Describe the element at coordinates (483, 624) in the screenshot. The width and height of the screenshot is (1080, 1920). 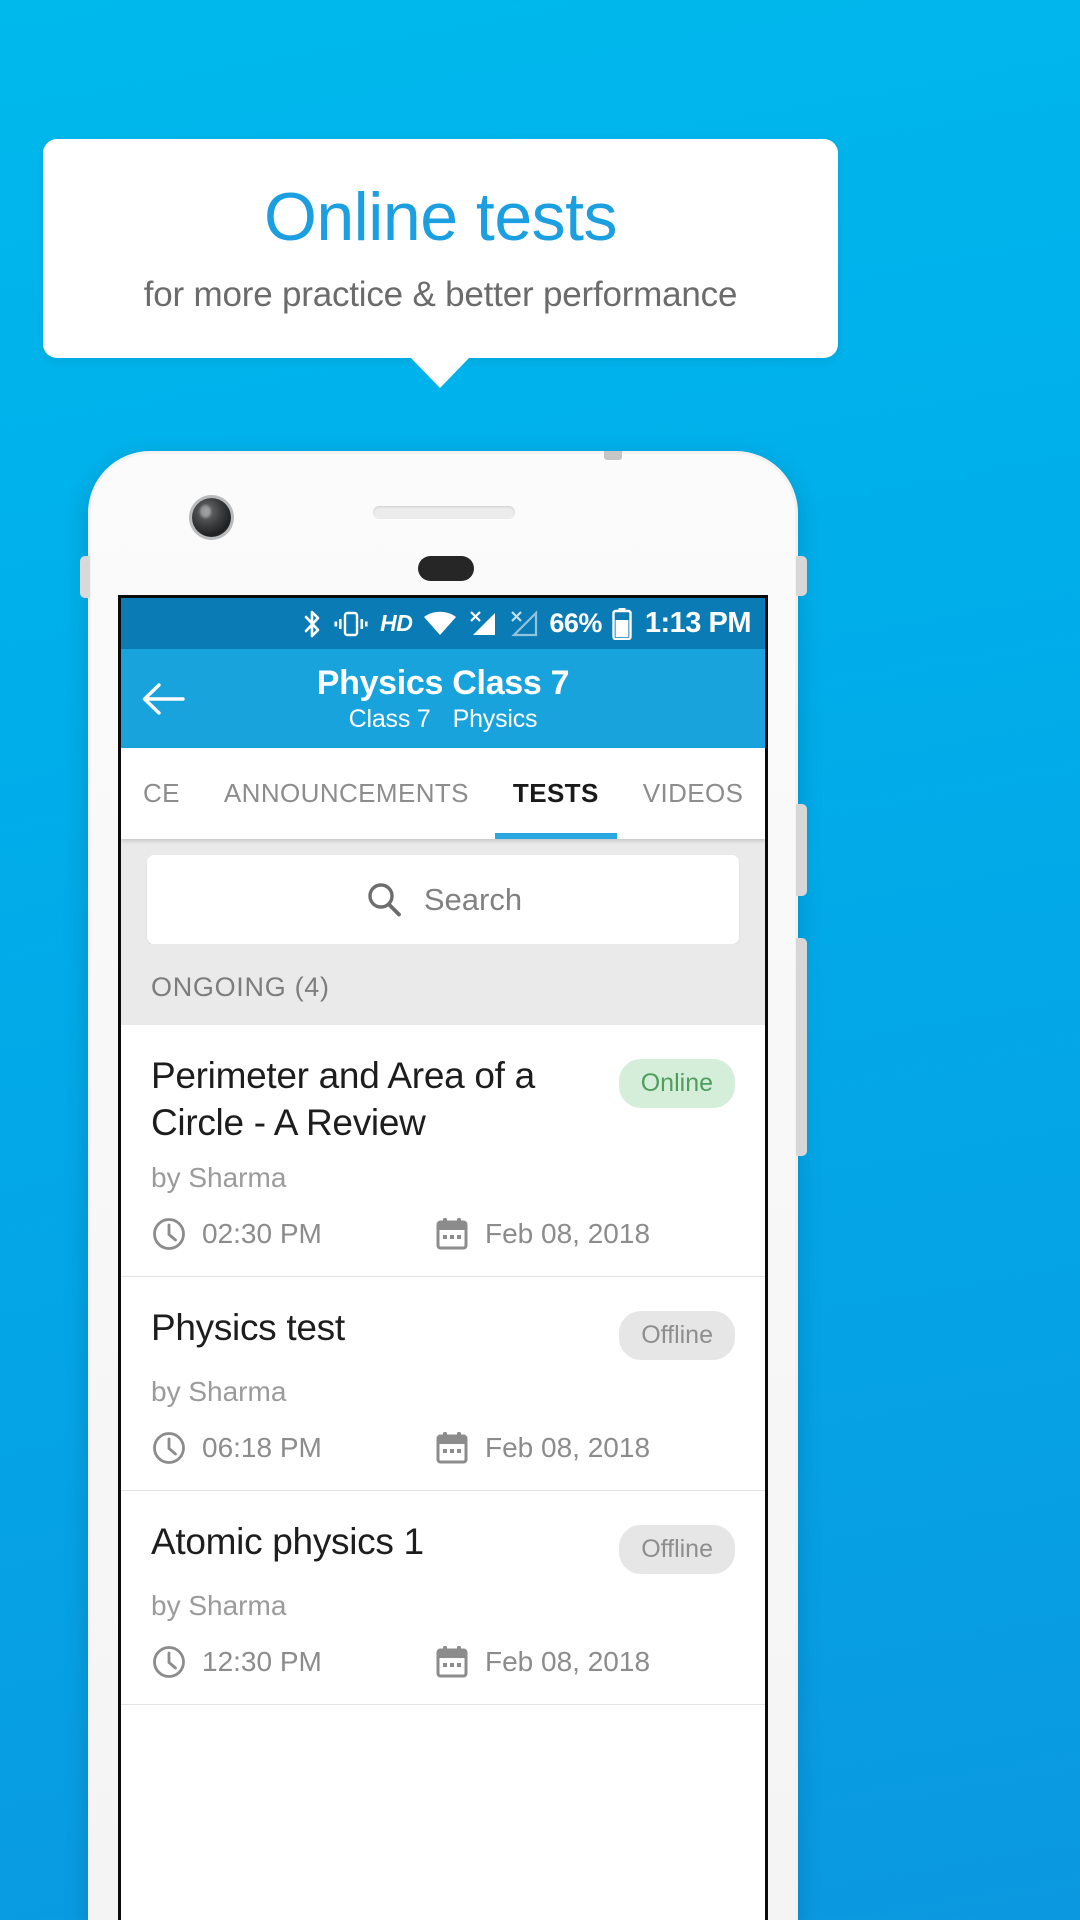
I see `signal-off-1-icon` at that location.